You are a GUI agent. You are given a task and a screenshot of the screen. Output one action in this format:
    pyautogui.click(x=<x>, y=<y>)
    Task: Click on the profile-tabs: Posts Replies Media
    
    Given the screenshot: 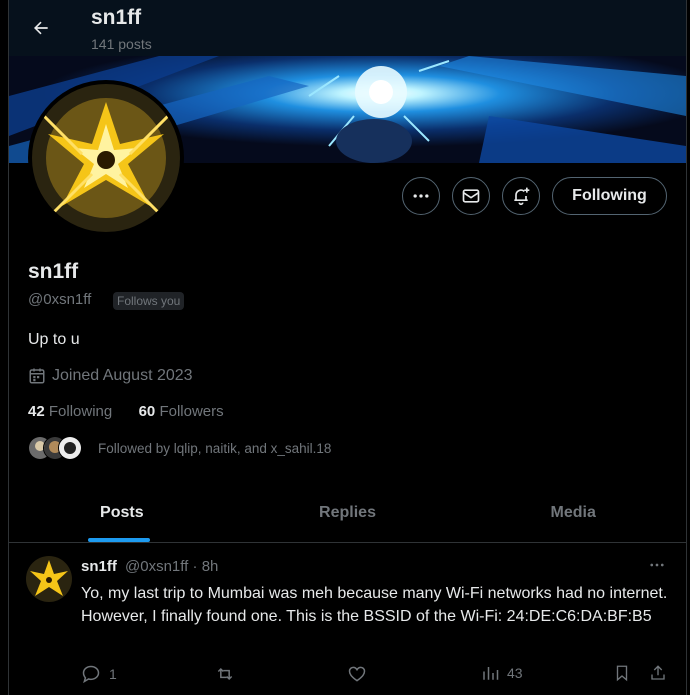 What is the action you would take?
    pyautogui.click(x=347, y=513)
    